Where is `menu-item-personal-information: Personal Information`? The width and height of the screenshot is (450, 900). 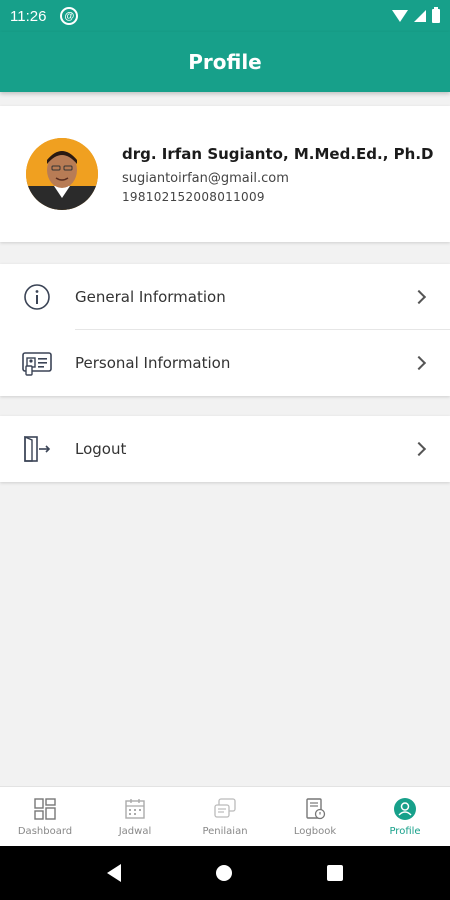 menu-item-personal-information: Personal Information is located at coordinates (225, 363).